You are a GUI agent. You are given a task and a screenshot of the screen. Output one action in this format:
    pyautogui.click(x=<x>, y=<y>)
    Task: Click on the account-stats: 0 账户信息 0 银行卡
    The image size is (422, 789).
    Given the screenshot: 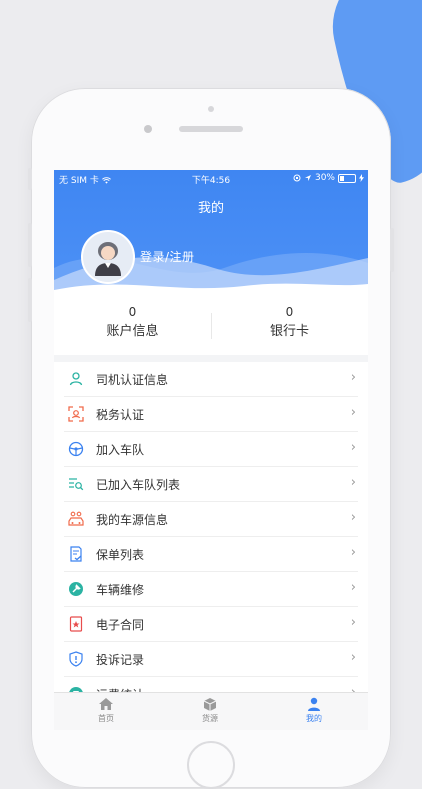 What is the action you would take?
    pyautogui.click(x=211, y=325)
    